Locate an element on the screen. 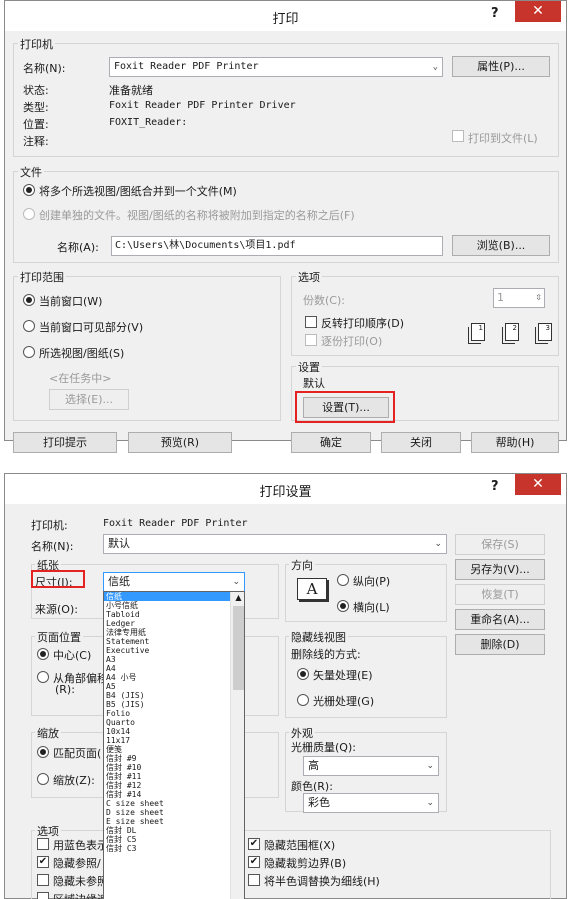  list-item: C size sheet is located at coordinates (167, 803).